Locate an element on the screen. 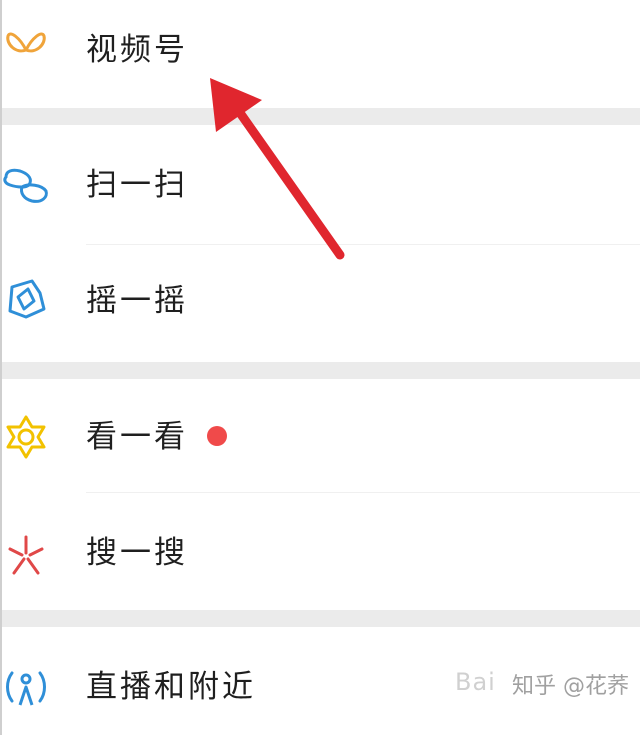 This screenshot has height=735, width=640. search-star-icon is located at coordinates (26, 555).